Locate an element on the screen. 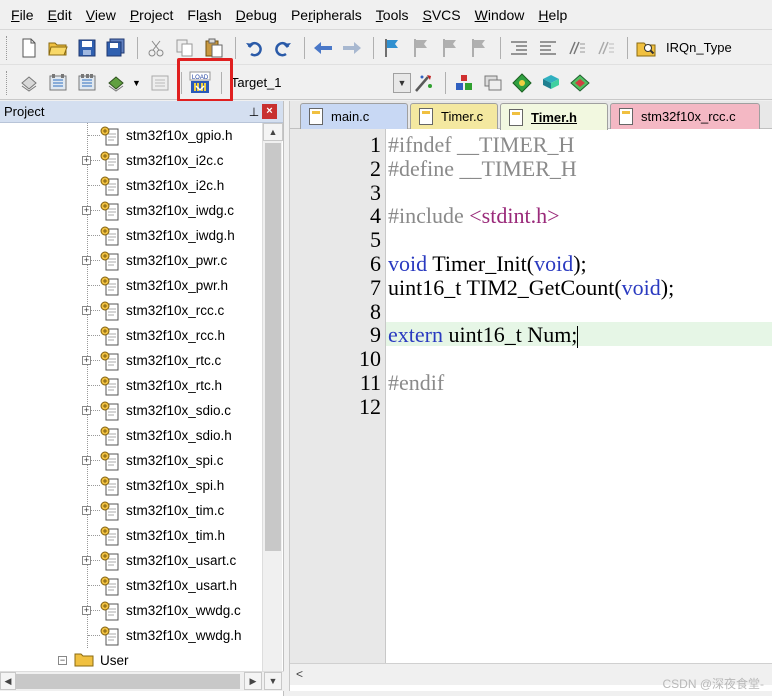 The height and width of the screenshot is (696, 772). code-line: void Timer_Init(void); is located at coordinates (487, 264).